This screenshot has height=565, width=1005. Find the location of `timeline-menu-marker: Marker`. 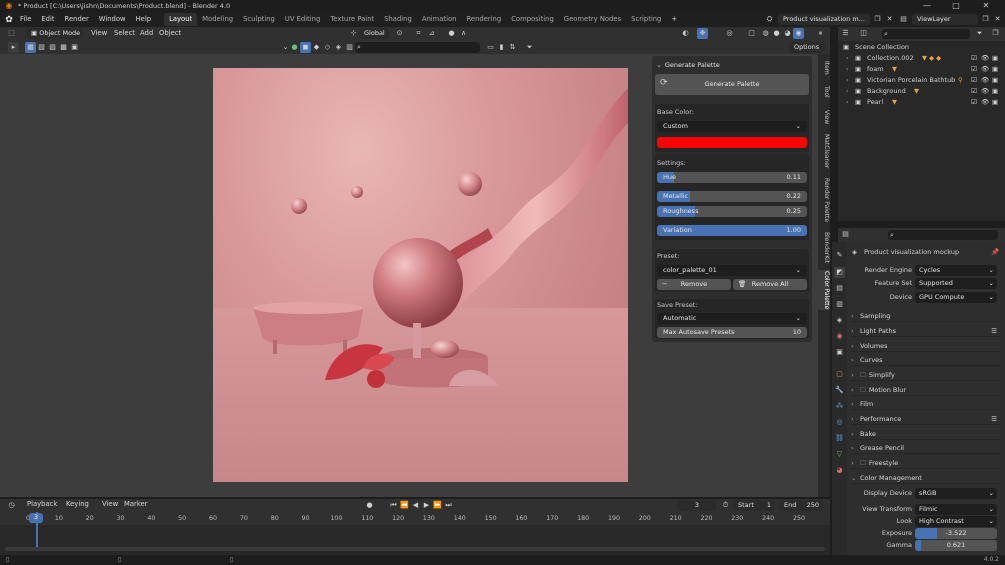

timeline-menu-marker: Marker is located at coordinates (136, 504).